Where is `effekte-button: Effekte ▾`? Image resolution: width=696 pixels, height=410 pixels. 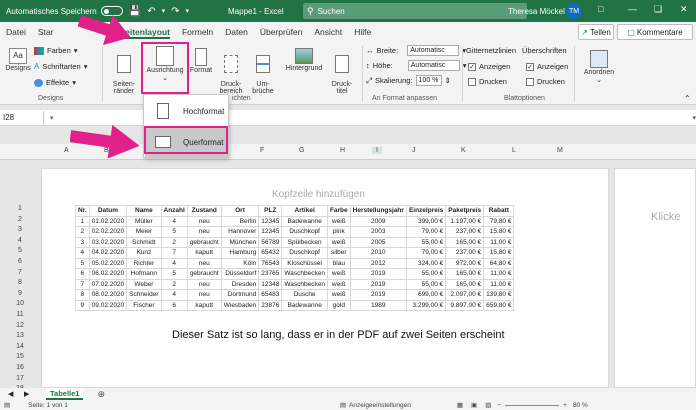
effekte-button: Effekte ▾ is located at coordinates (55, 82).